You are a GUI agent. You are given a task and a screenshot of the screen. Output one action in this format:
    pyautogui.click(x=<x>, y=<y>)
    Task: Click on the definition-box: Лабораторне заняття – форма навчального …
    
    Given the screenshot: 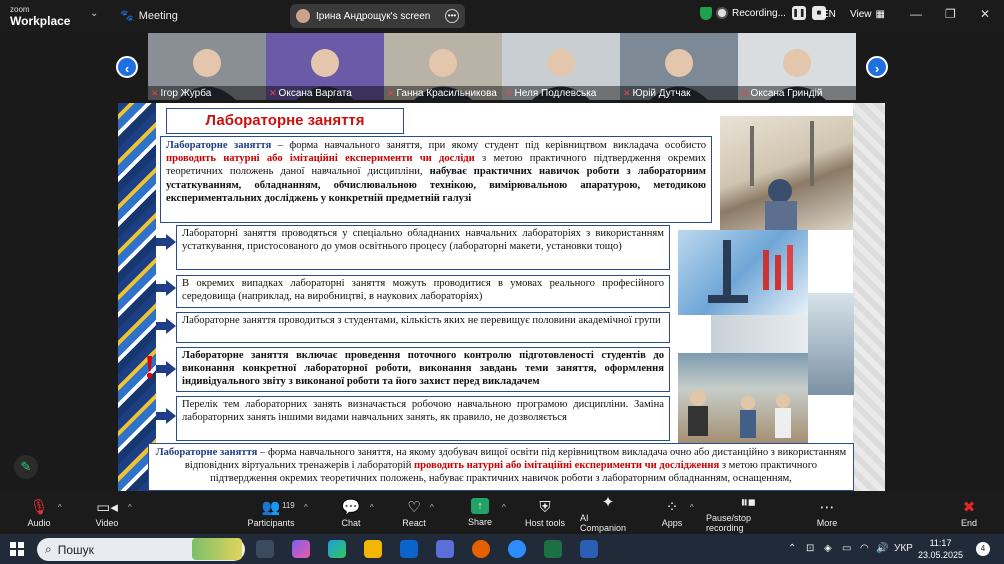 What is the action you would take?
    pyautogui.click(x=436, y=179)
    